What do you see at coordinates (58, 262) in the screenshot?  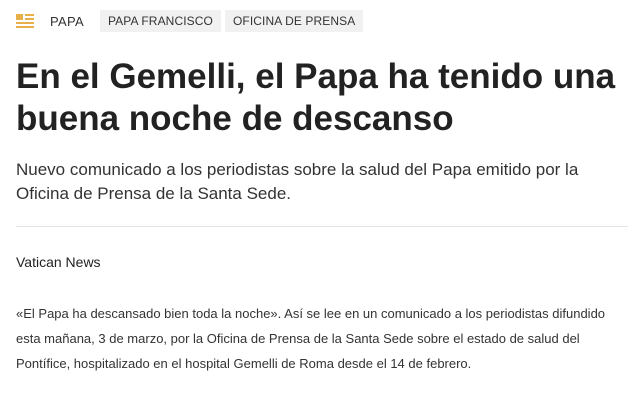 I see `author-byline: Vatican News` at bounding box center [58, 262].